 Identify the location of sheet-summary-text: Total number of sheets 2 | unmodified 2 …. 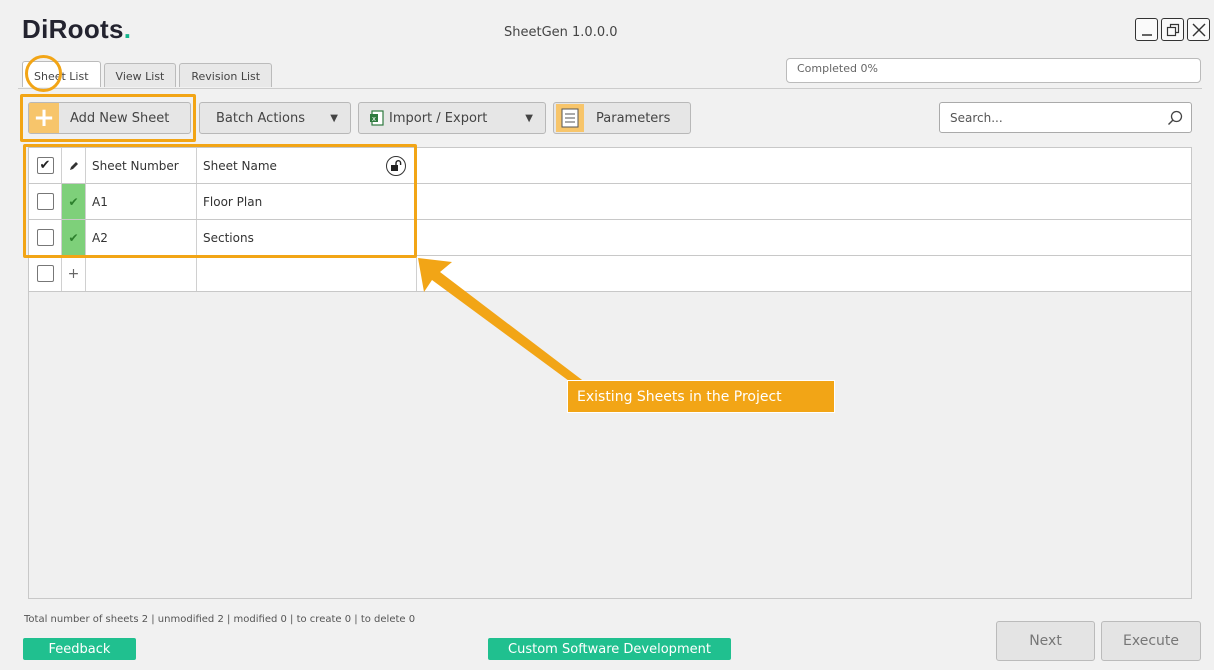
(220, 619).